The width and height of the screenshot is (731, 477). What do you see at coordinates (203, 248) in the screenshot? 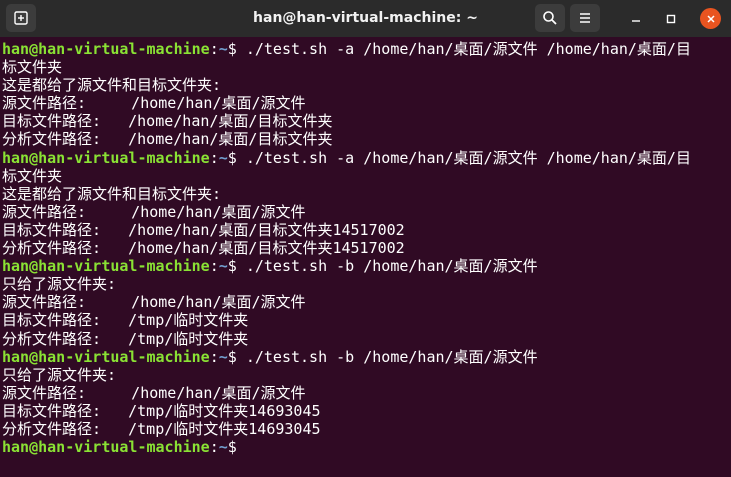
I see `output-text: 分析文件路径: /home/han/桌面/目标文件夹14517002` at bounding box center [203, 248].